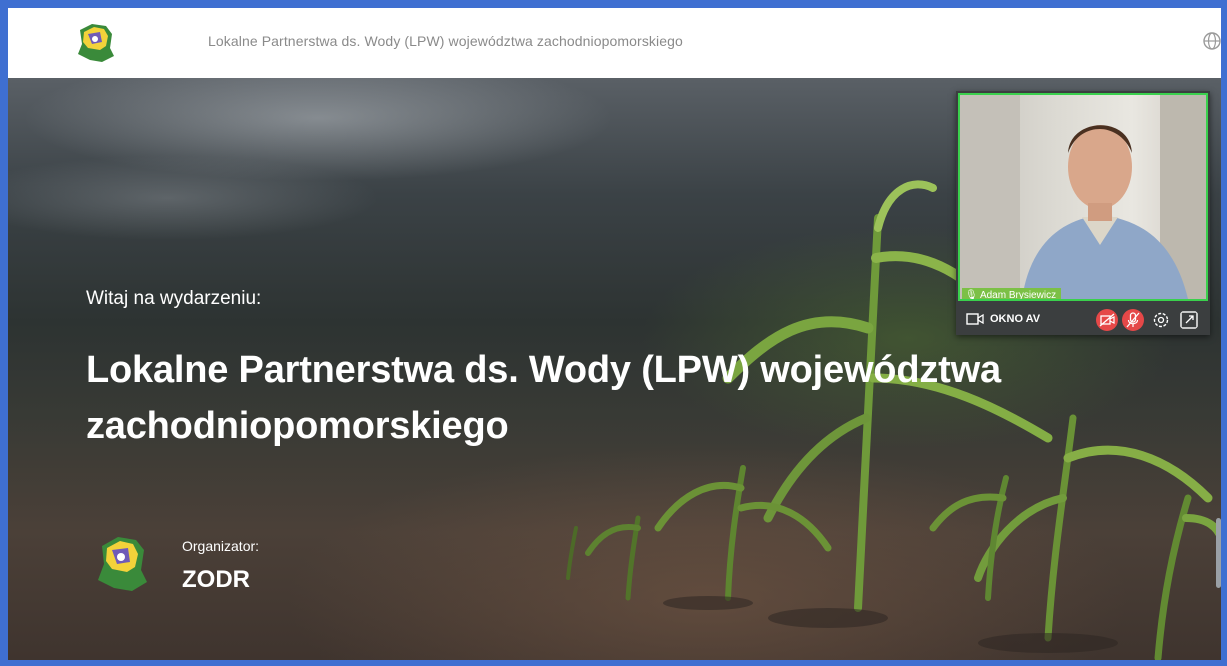  I want to click on av-controls: OKNO AV, so click(1083, 319).